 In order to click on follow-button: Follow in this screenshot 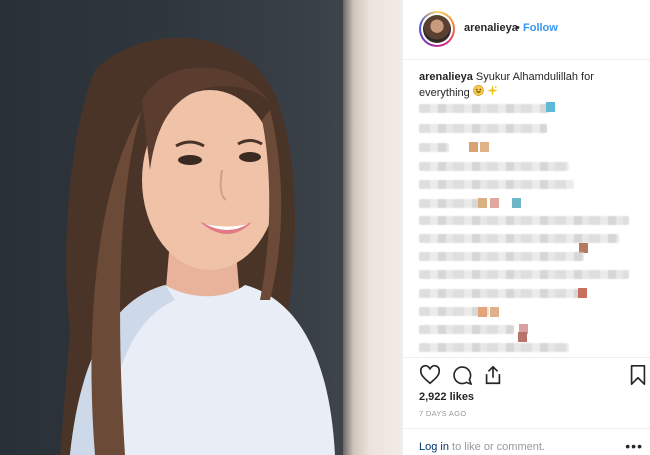, I will do `click(540, 28)`.